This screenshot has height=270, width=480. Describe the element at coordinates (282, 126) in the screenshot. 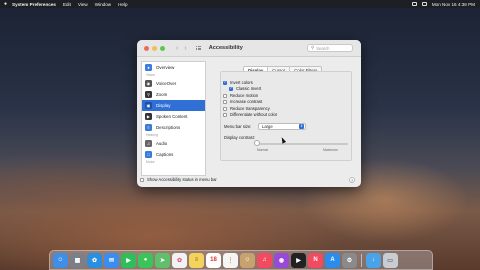

I see `menu-bar-size-select: Large ⇕` at that location.